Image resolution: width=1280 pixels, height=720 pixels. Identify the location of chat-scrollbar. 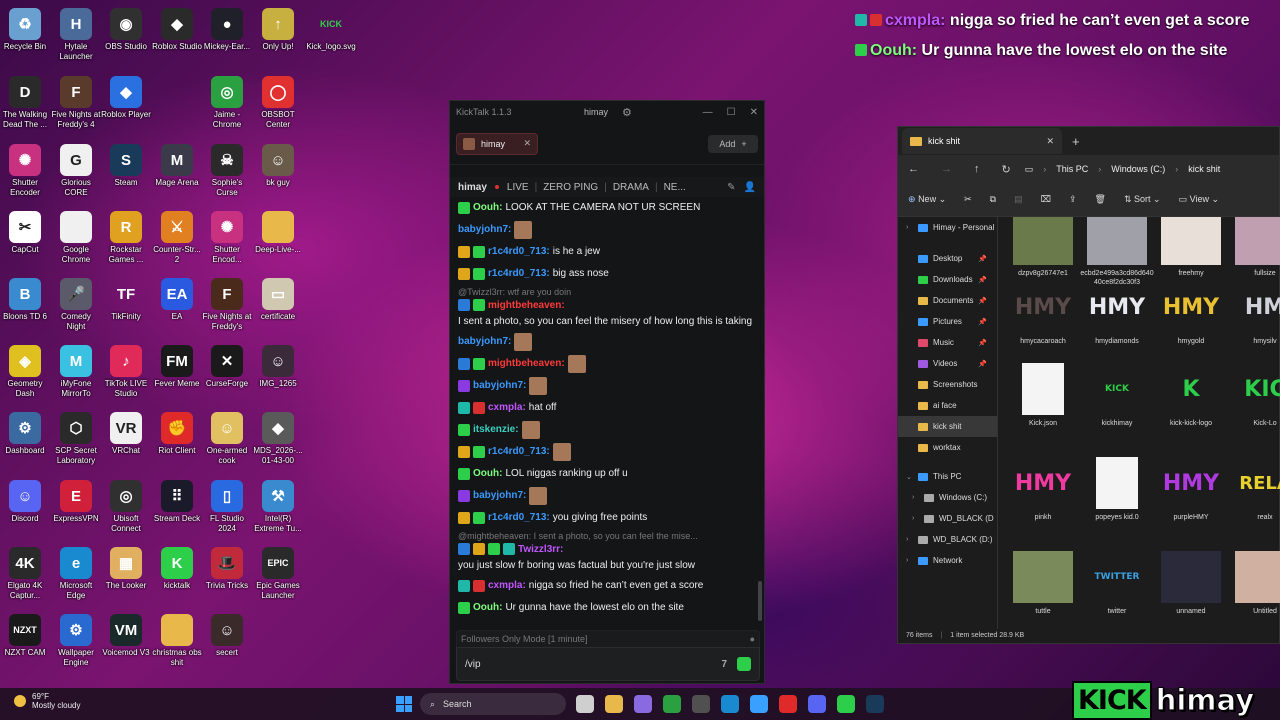
(760, 601).